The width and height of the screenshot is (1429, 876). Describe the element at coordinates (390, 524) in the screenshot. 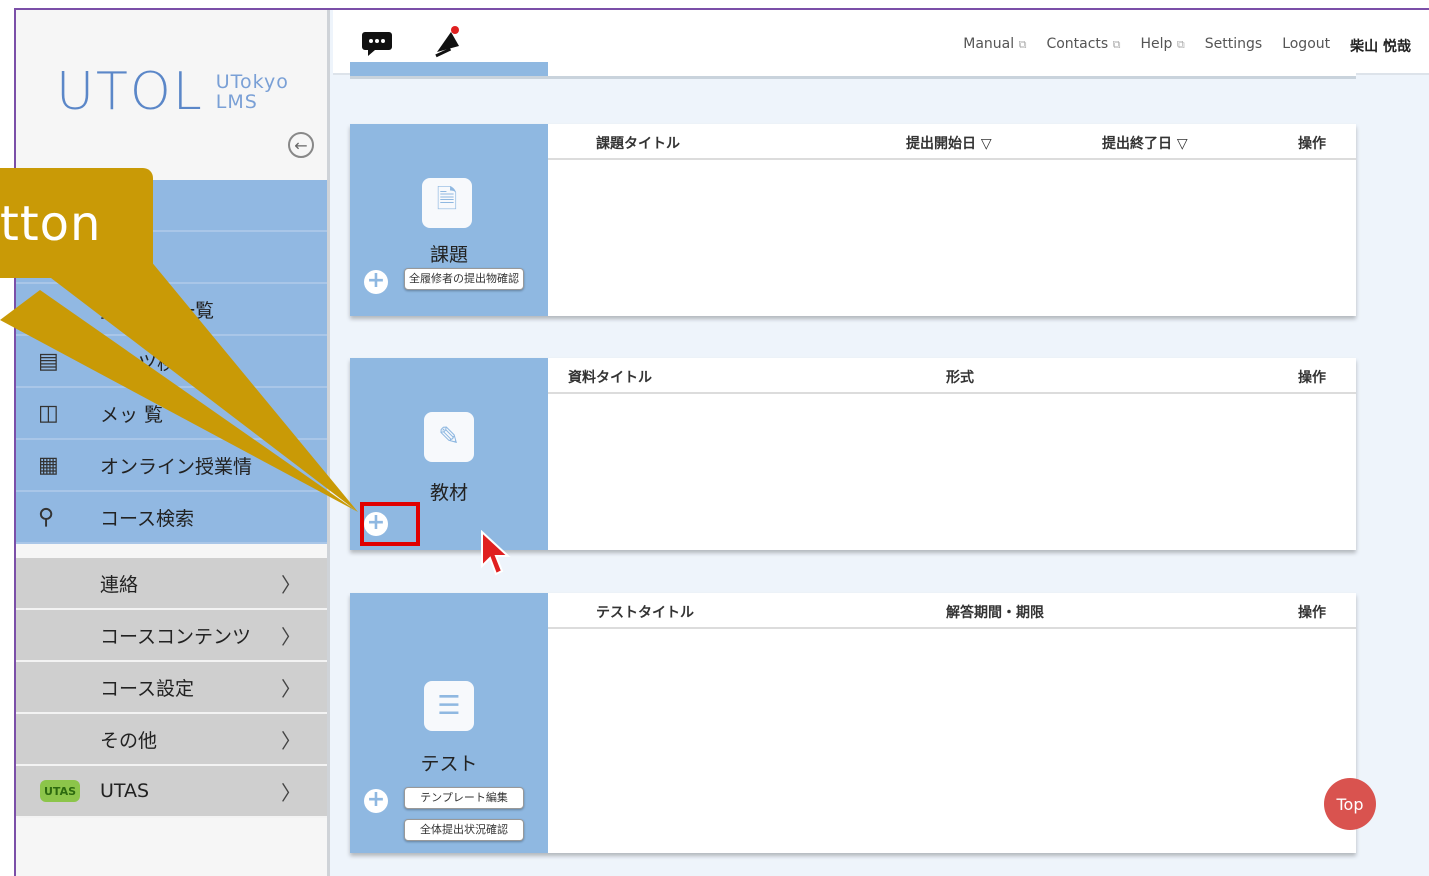

I see `highlight-box` at that location.